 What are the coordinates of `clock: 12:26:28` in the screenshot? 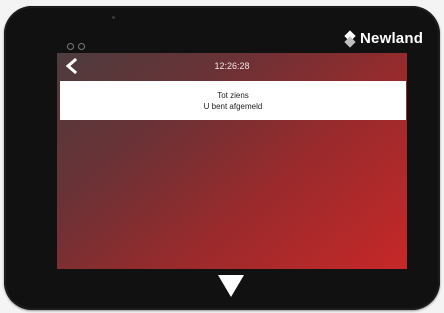 It's located at (232, 66).